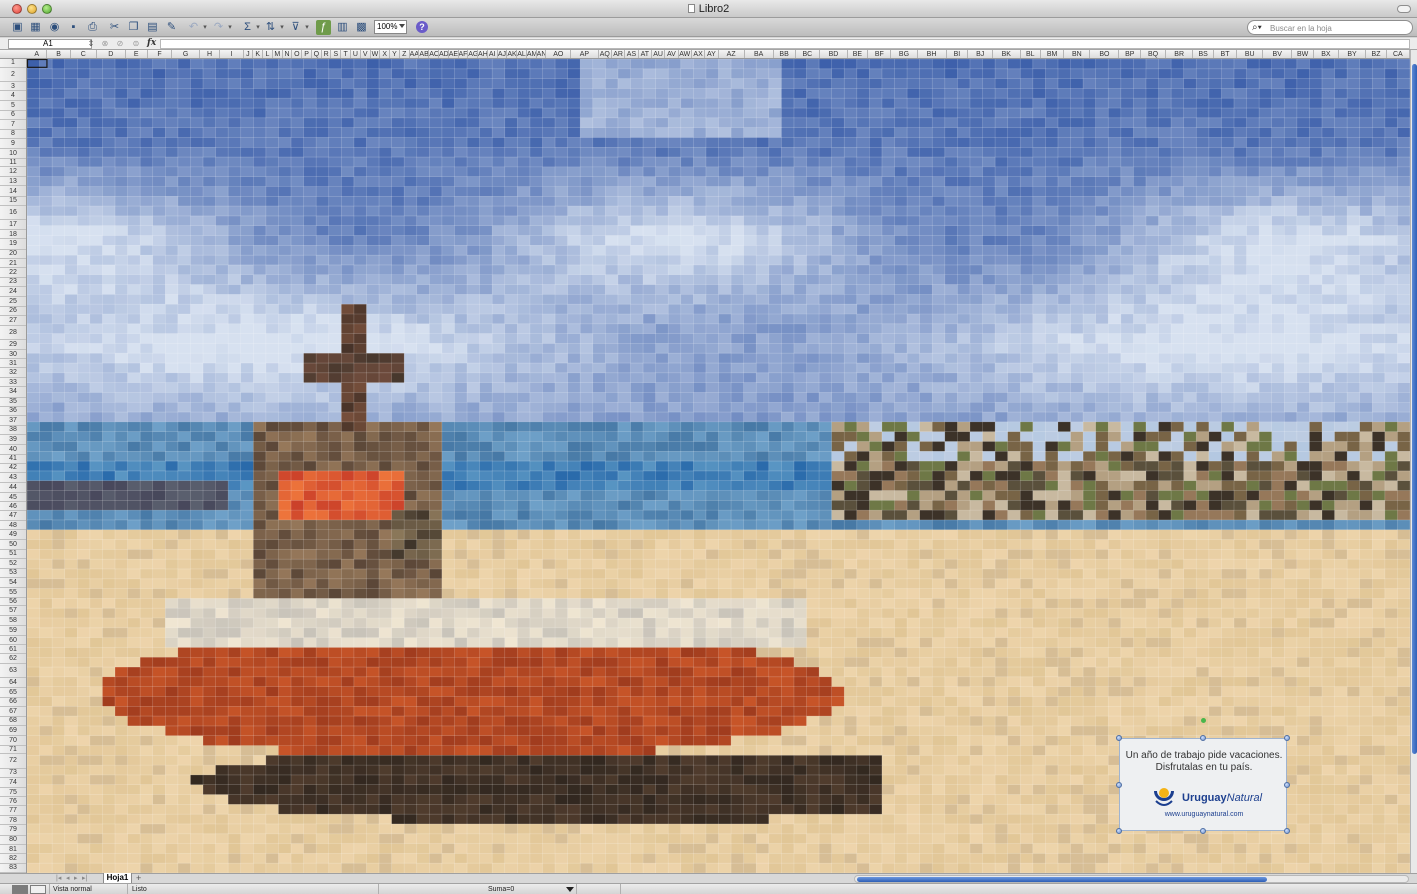  I want to click on row-header-27: 27, so click(13, 321).